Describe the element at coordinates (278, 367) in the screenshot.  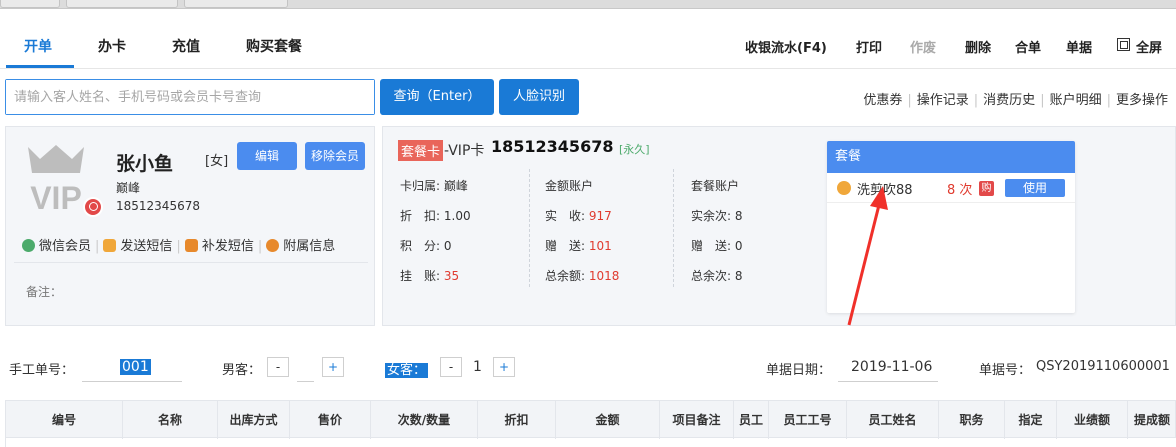
I see `male-minus-button: -` at that location.